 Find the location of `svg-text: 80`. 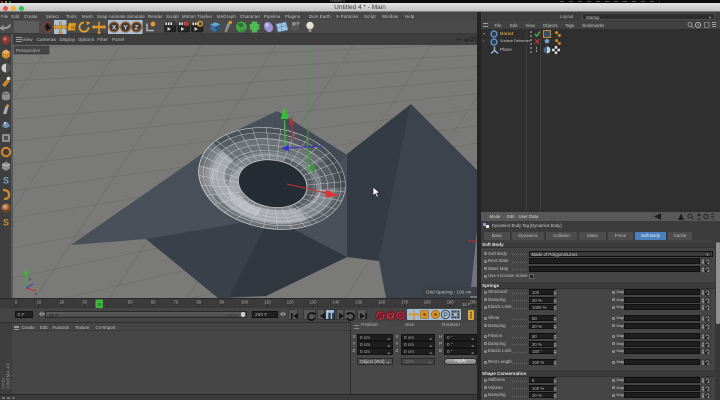

svg-text: 80 is located at coordinates (198, 302).